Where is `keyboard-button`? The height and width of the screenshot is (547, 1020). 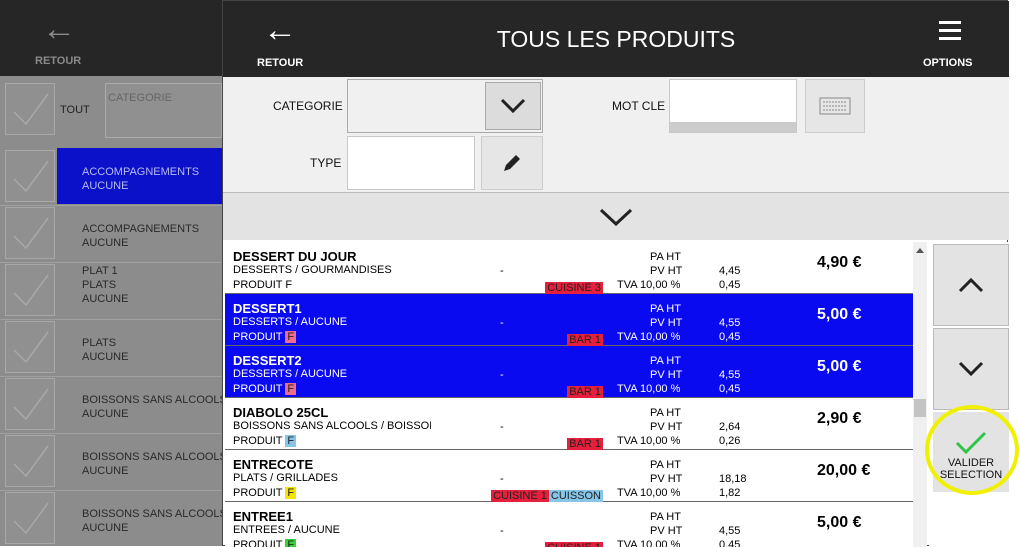 keyboard-button is located at coordinates (835, 106).